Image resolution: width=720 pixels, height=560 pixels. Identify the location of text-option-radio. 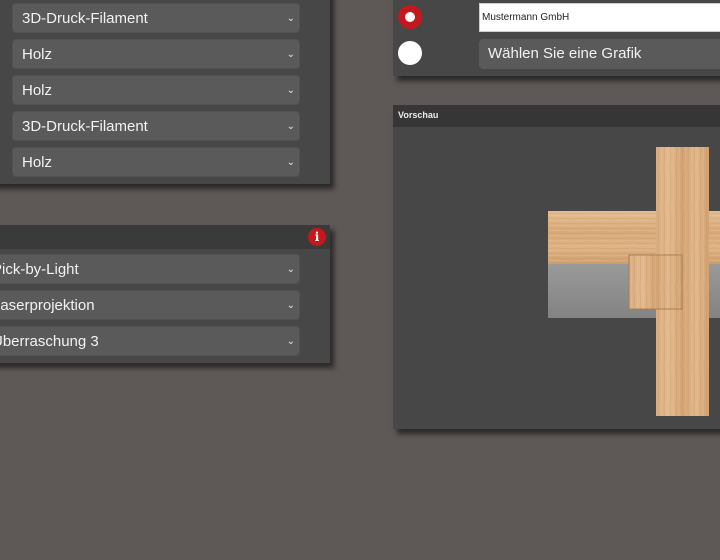
(410, 17).